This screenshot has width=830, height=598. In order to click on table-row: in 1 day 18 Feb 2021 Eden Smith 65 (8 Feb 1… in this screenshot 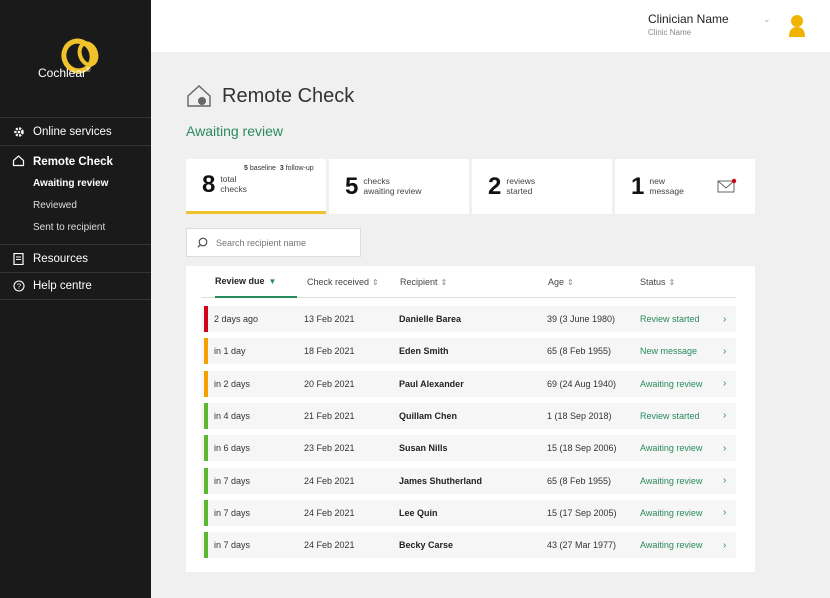, I will do `click(468, 351)`.